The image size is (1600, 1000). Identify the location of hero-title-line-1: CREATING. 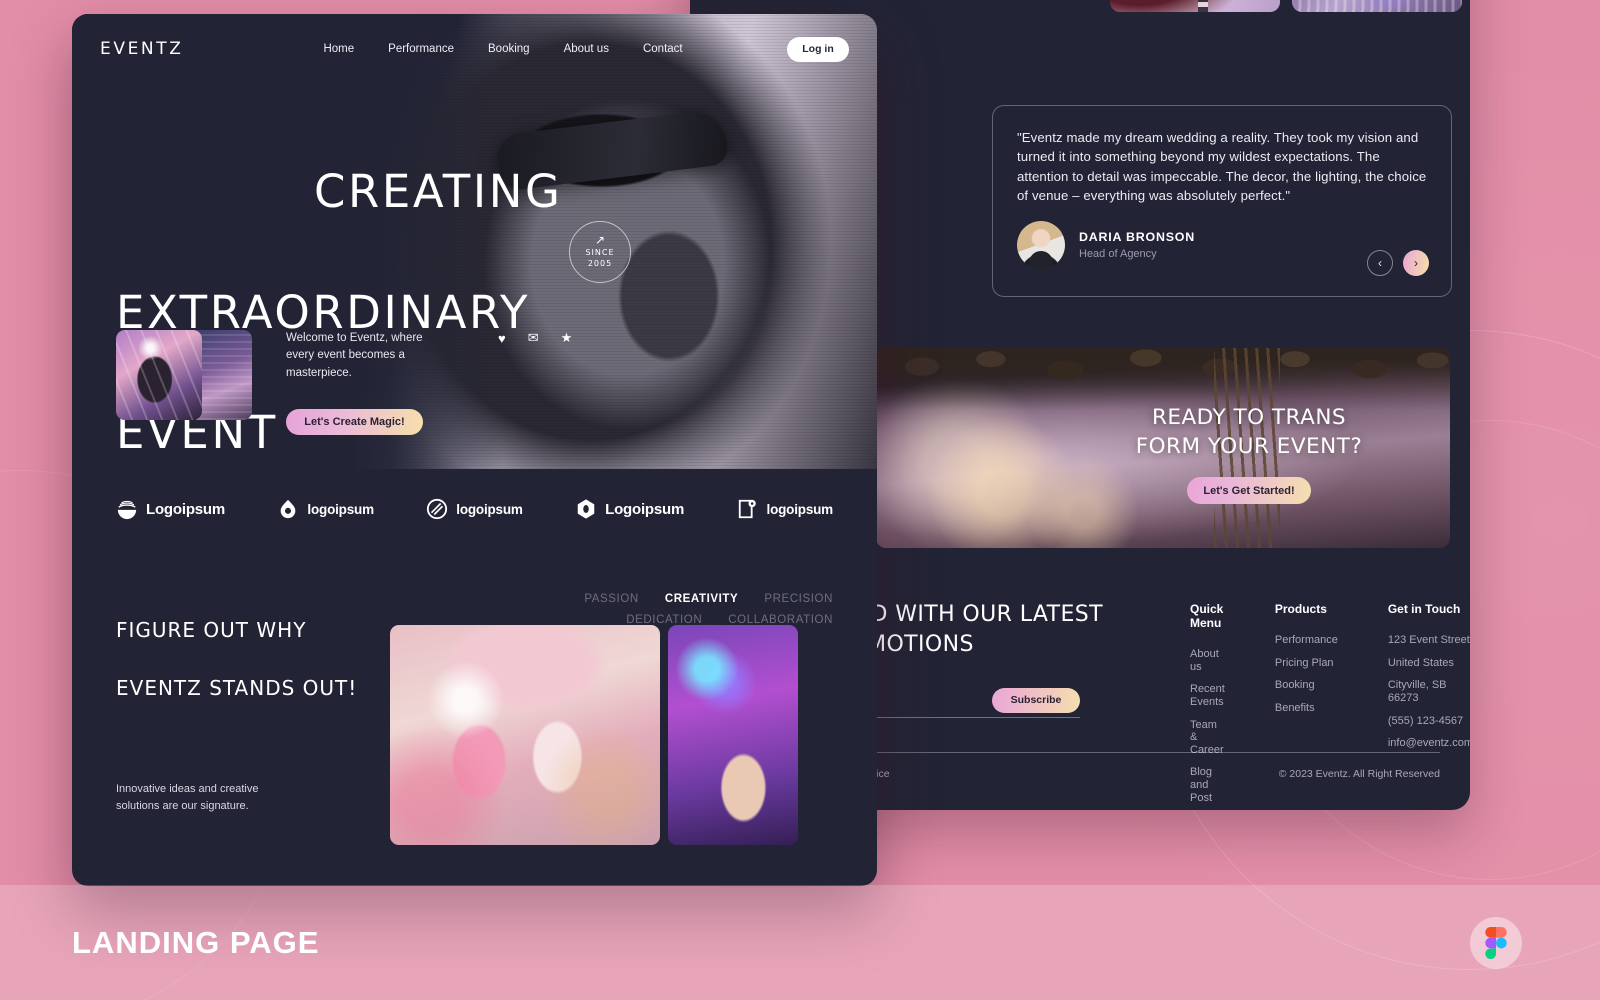
(438, 192).